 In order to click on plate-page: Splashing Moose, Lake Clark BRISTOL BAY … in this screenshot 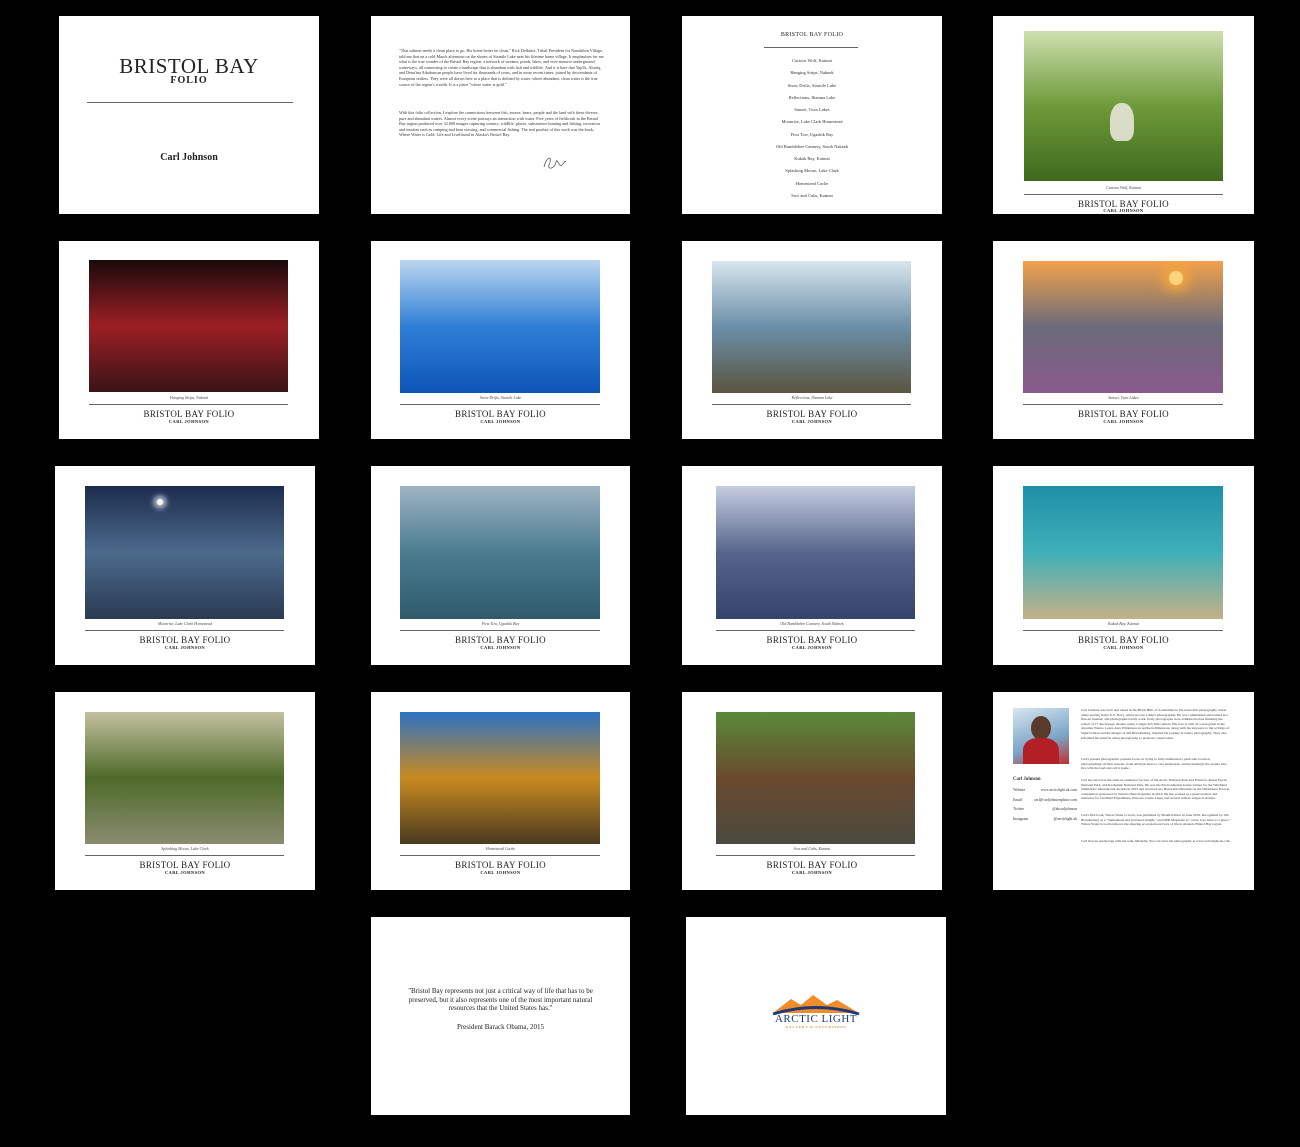, I will do `click(185, 791)`.